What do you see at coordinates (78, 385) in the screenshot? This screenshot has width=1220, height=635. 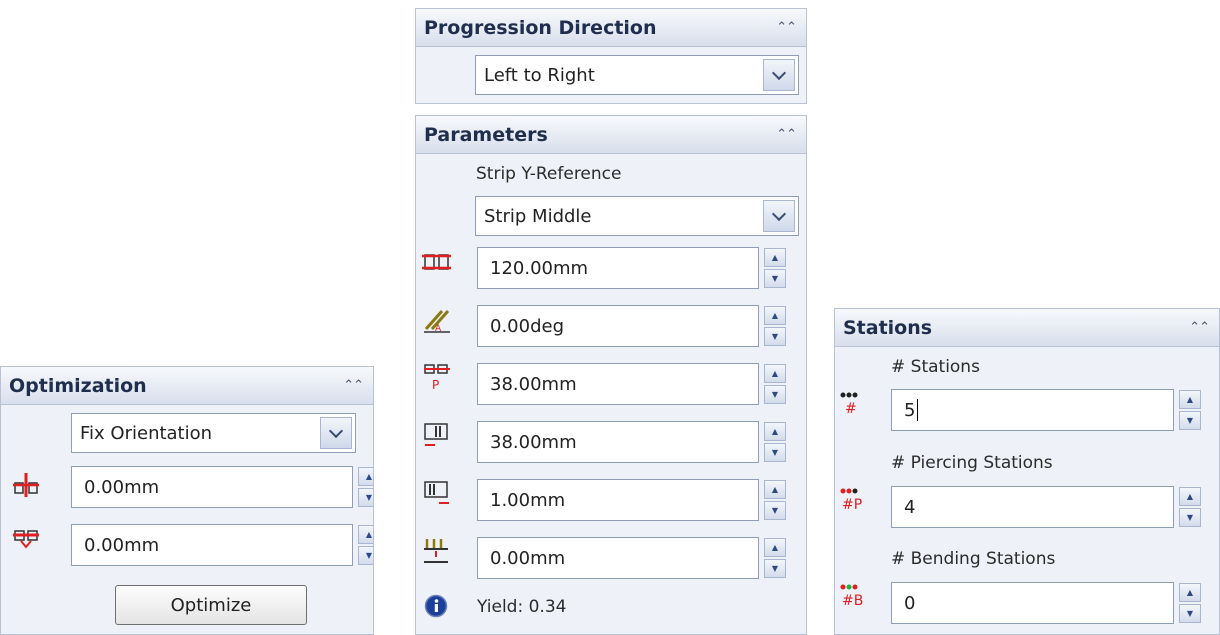 I see `optimization-title: Optimization` at bounding box center [78, 385].